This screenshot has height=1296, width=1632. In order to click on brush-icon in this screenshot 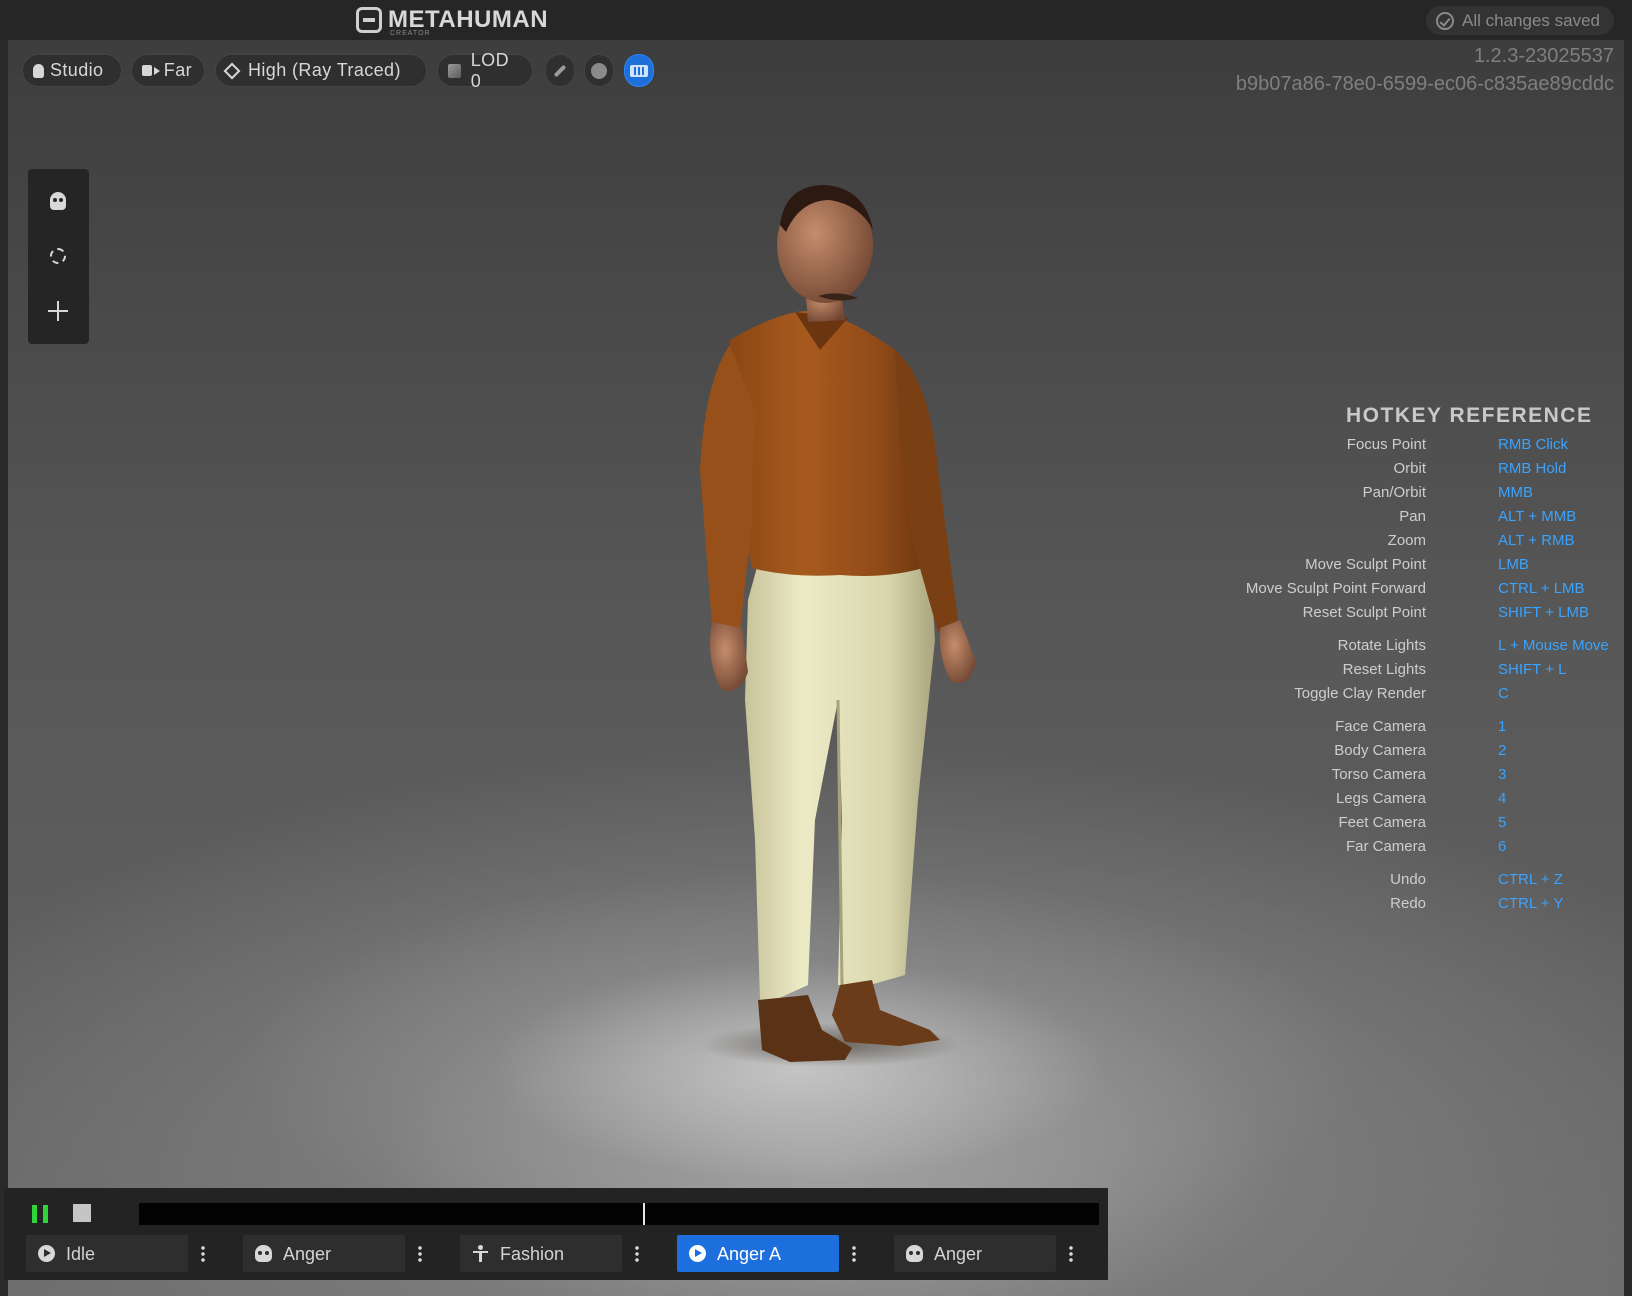, I will do `click(560, 70)`.